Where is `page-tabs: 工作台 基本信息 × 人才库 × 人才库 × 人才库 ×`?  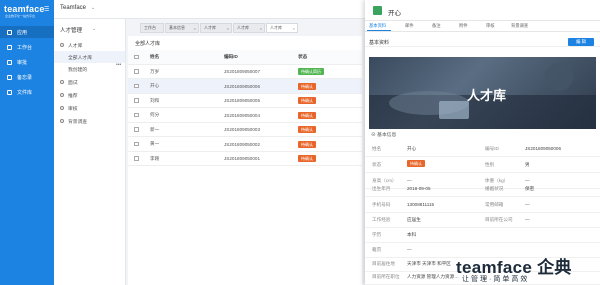 page-tabs: 工作台 基本信息 × 人才库 × 人才库 × 人才库 × is located at coordinates (244, 28).